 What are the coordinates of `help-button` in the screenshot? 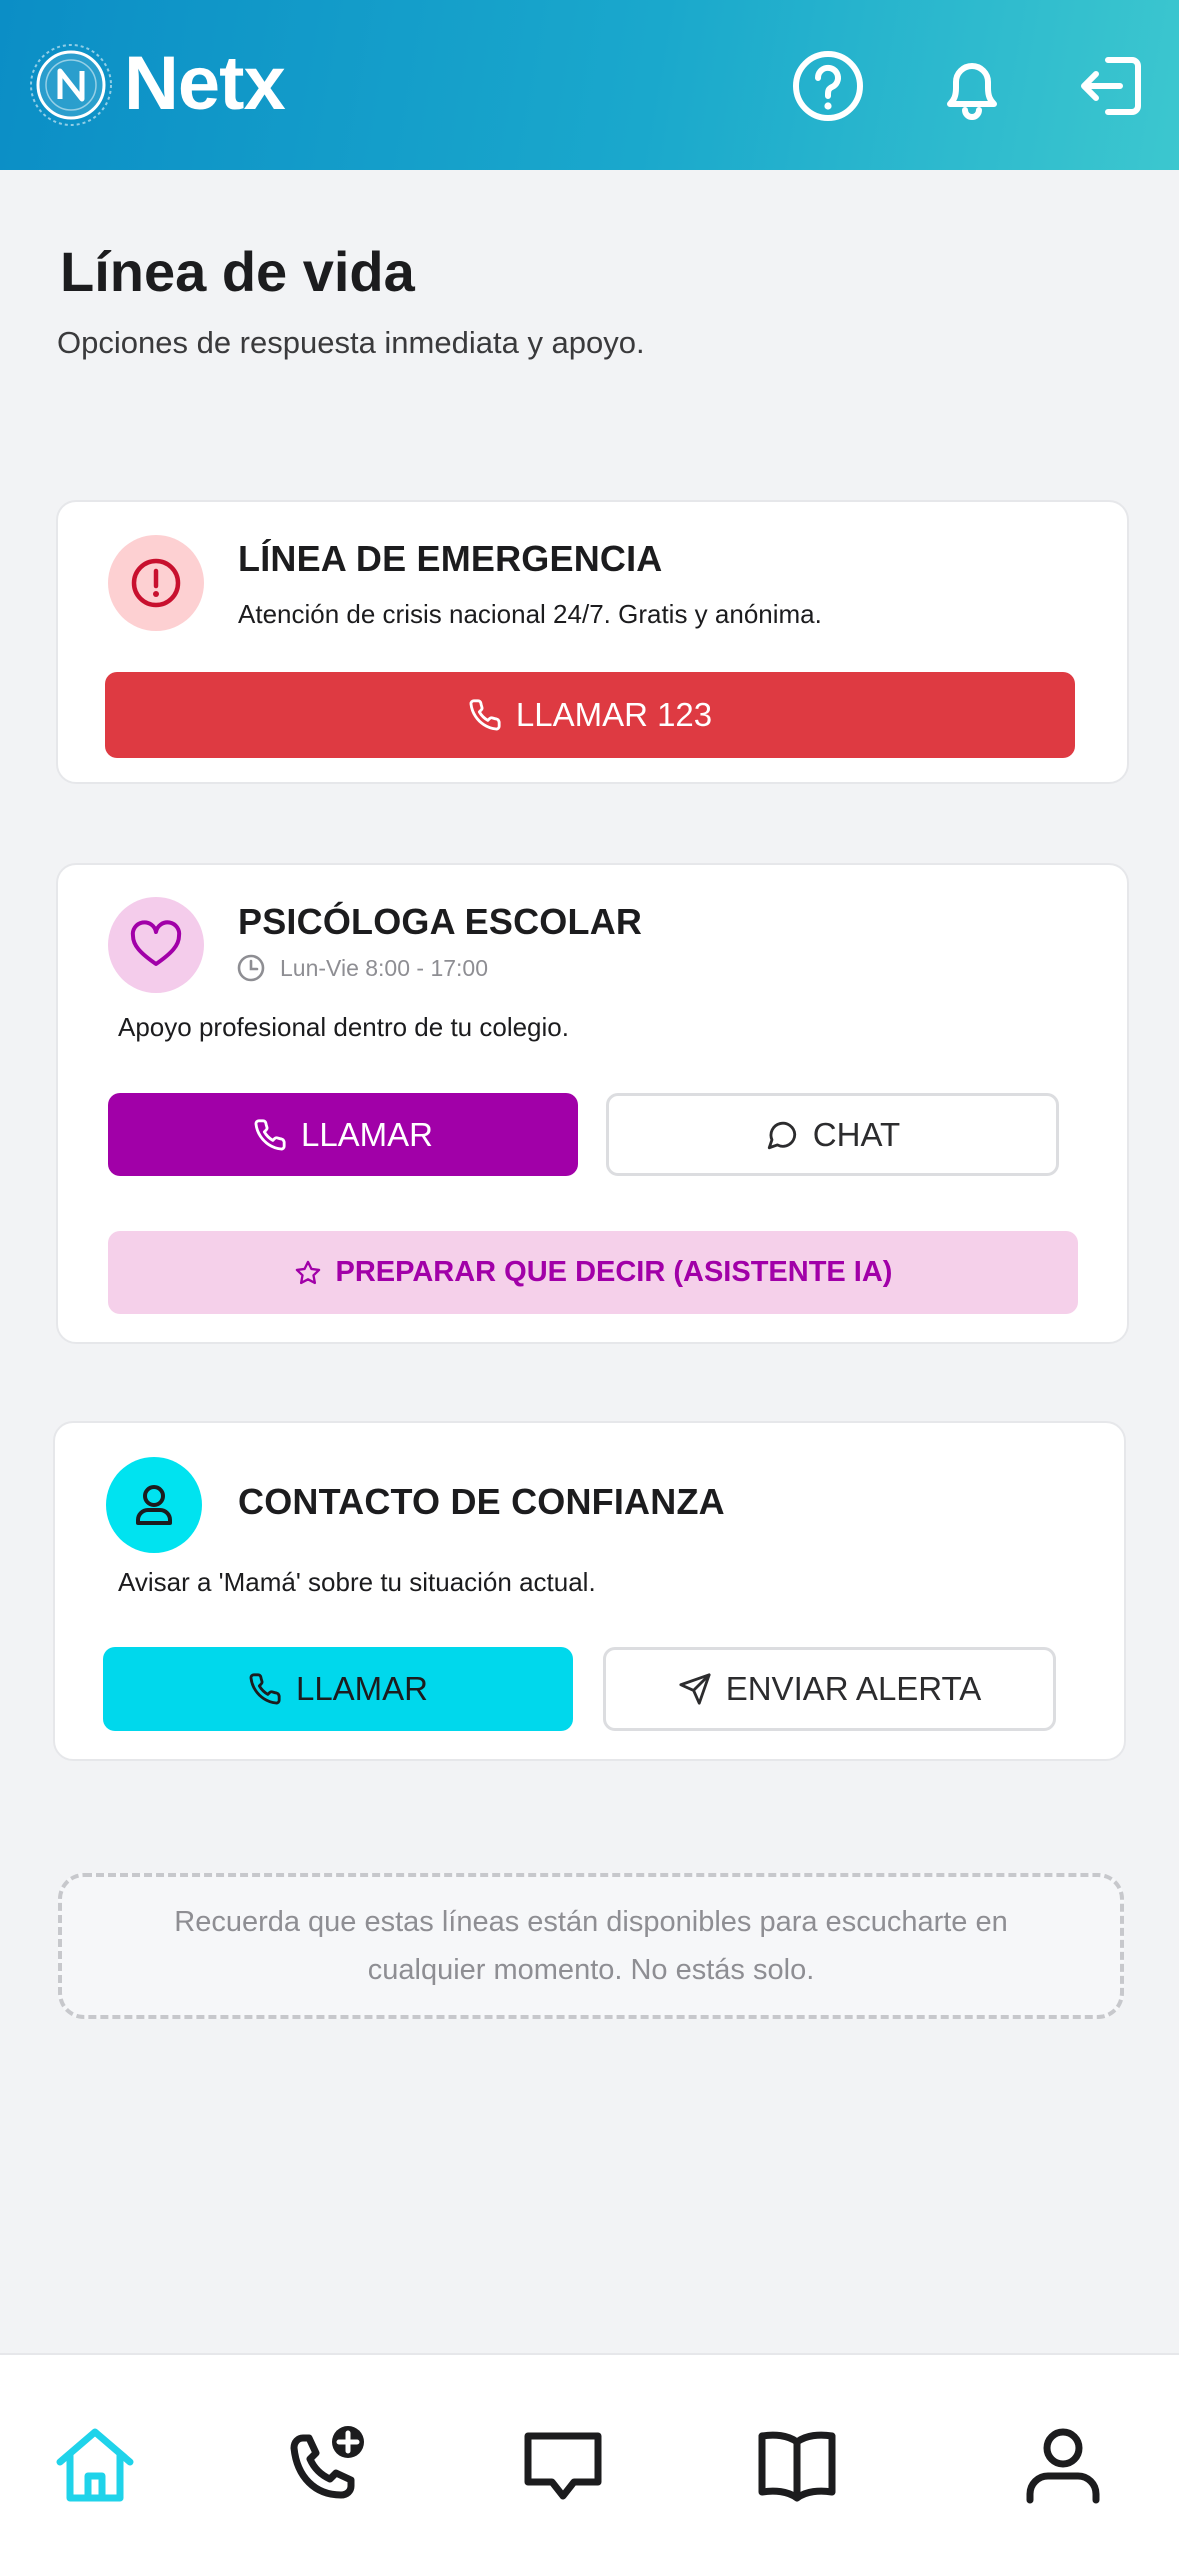 It's located at (828, 86).